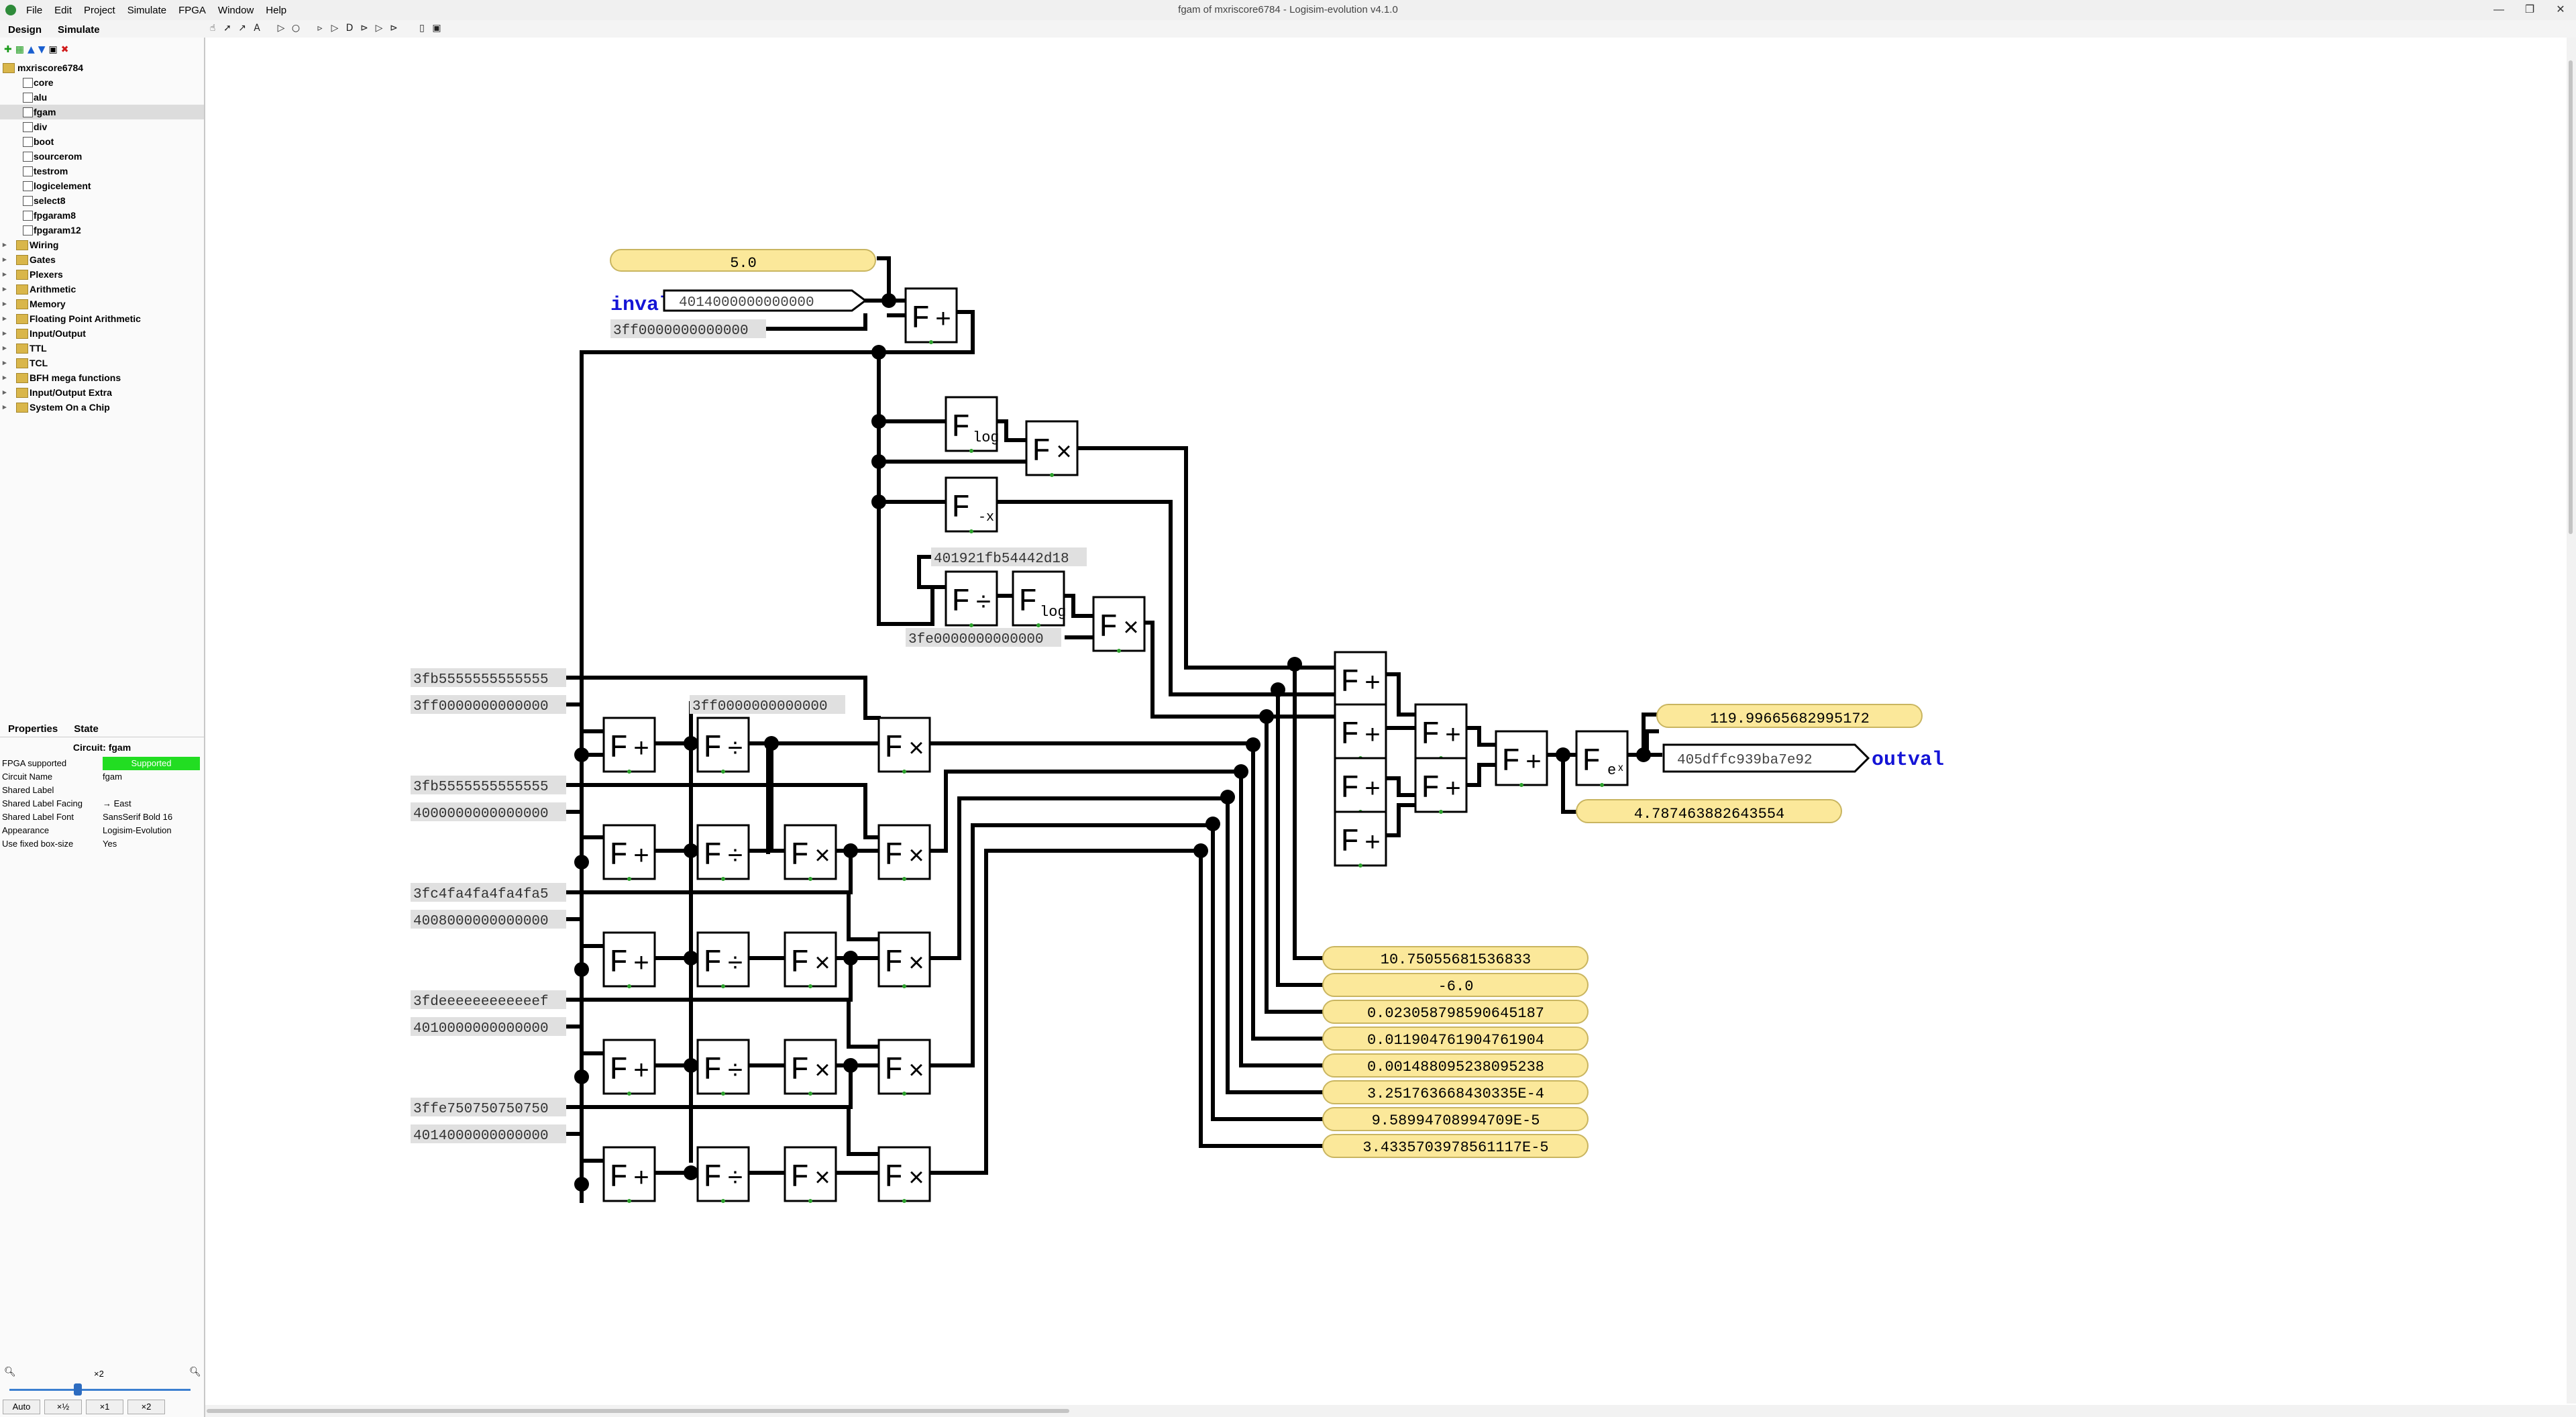 The image size is (2576, 1417). Describe the element at coordinates (1456, 986) in the screenshot. I see `probe-term-value: -6.0` at that location.